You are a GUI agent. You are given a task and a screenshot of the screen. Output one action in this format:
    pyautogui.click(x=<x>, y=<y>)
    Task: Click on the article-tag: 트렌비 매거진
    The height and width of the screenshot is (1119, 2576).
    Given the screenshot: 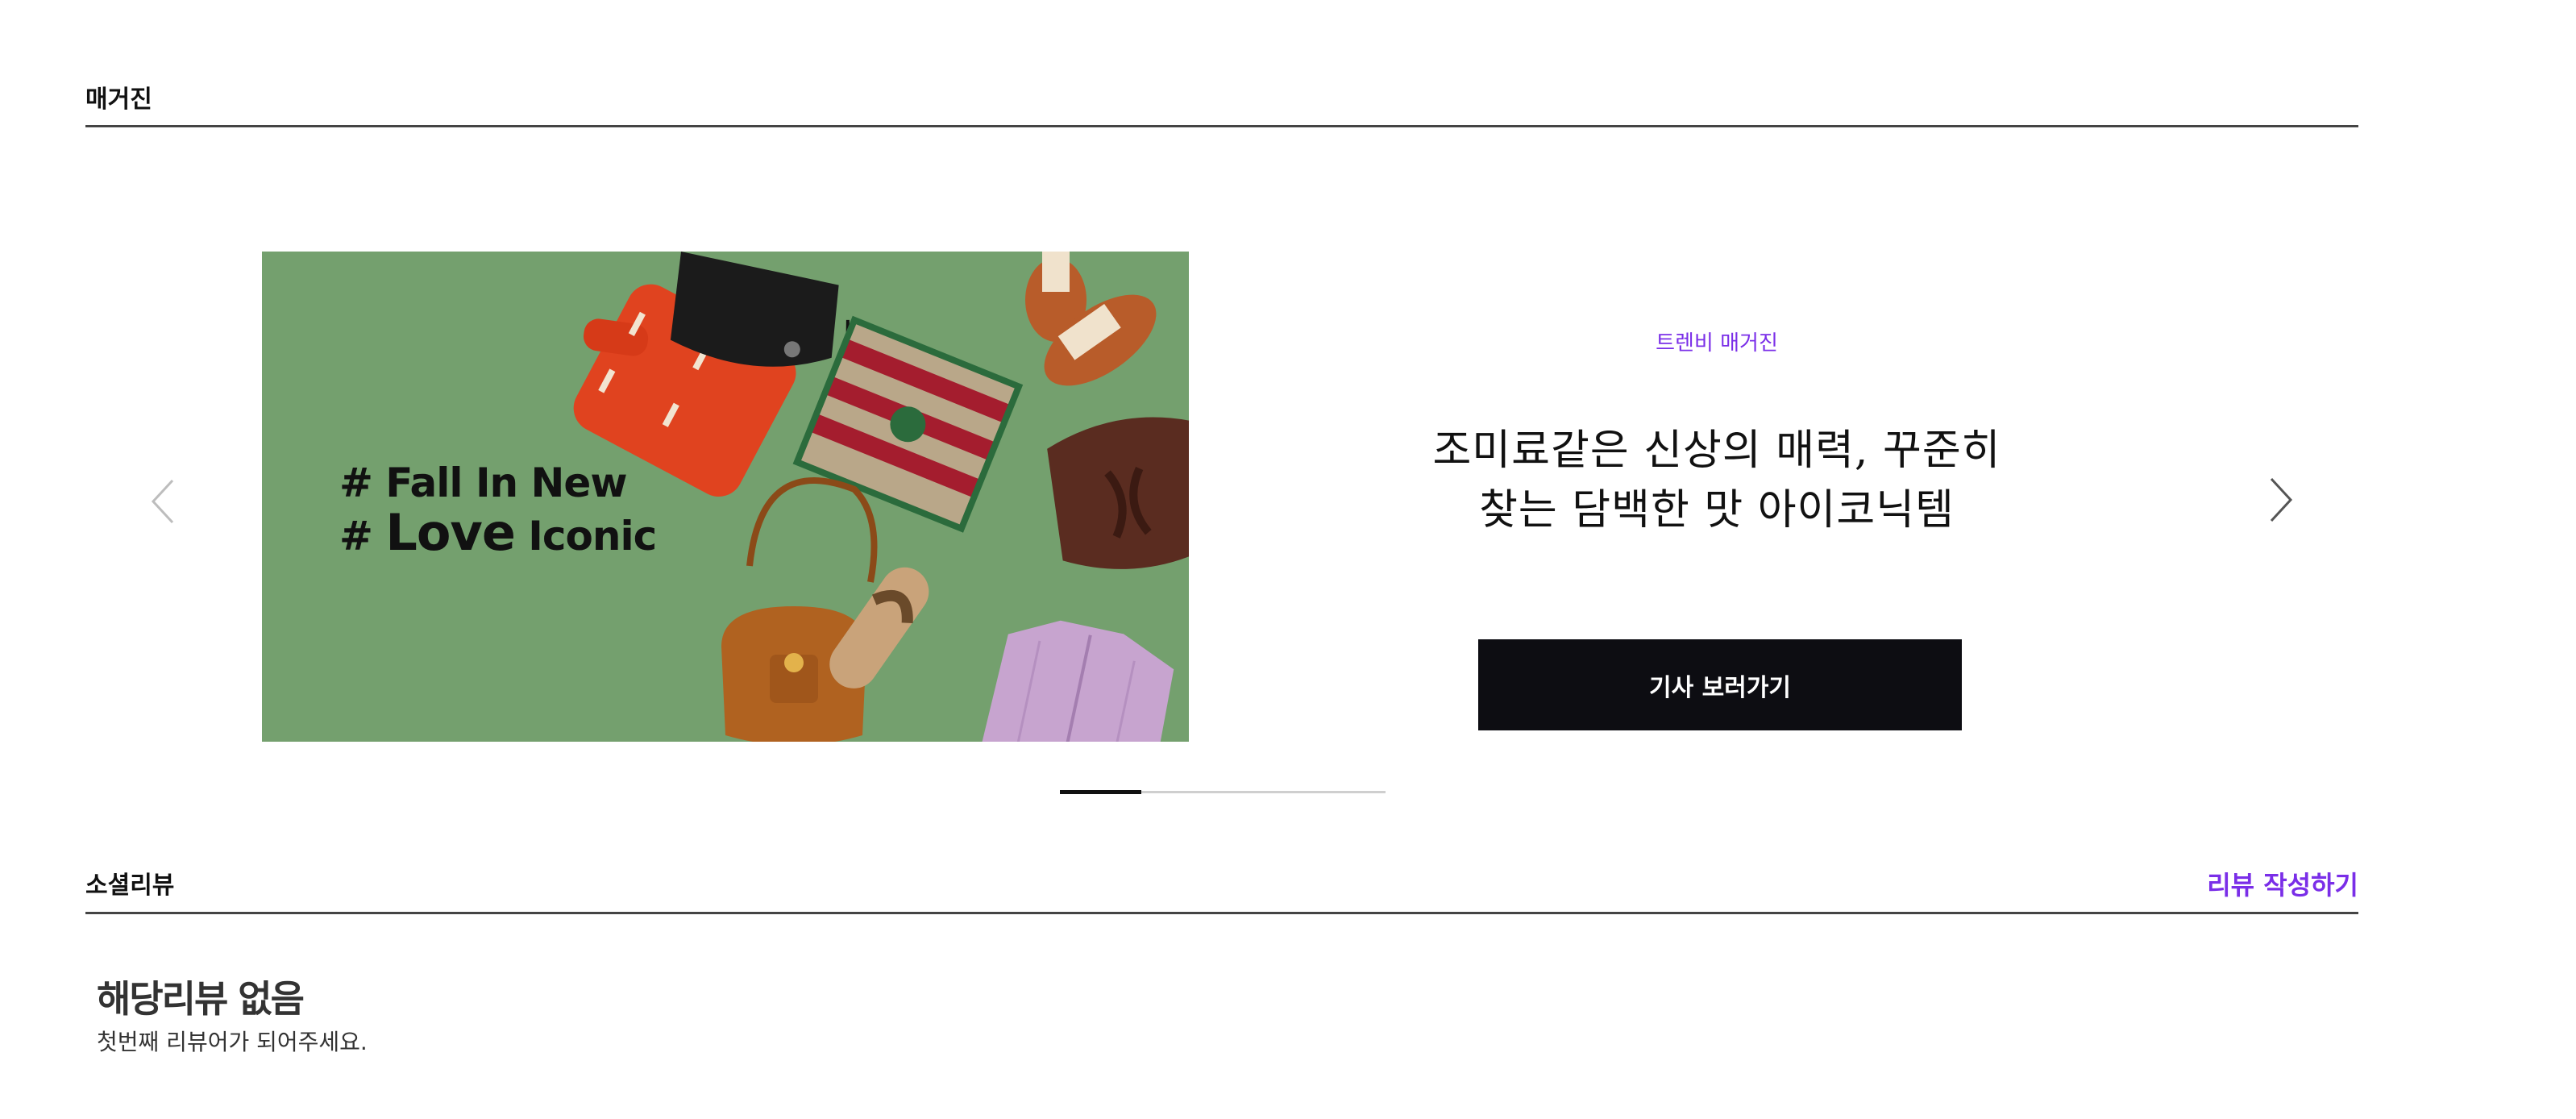 What is the action you would take?
    pyautogui.click(x=1717, y=343)
    